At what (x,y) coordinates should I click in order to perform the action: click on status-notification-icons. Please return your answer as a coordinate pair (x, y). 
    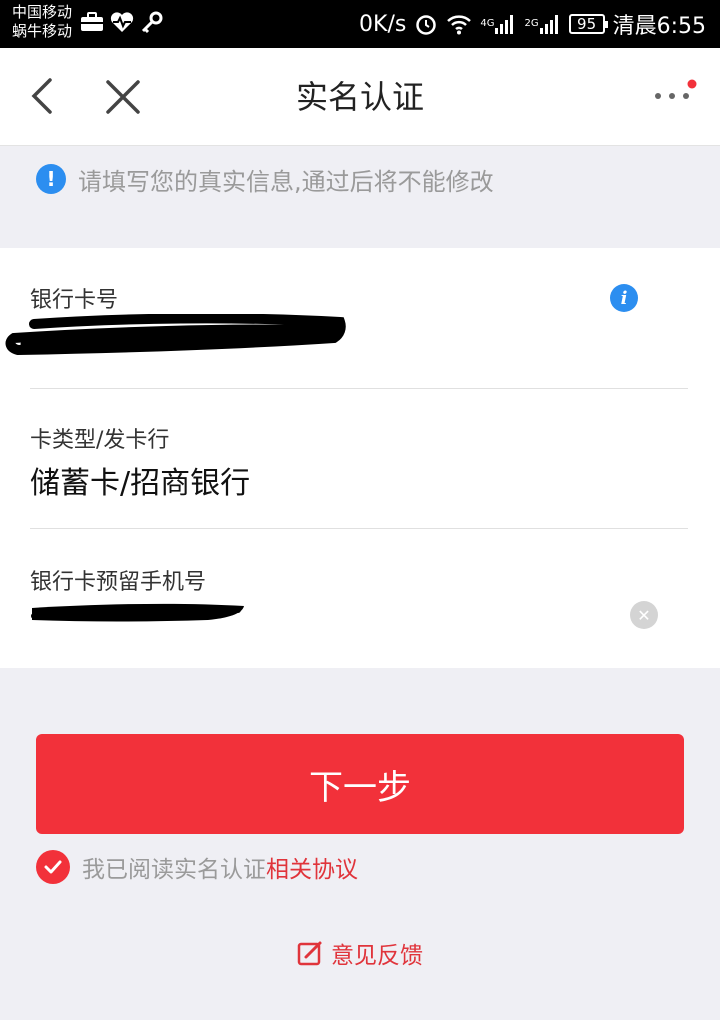
    Looking at the image, I should click on (122, 22).